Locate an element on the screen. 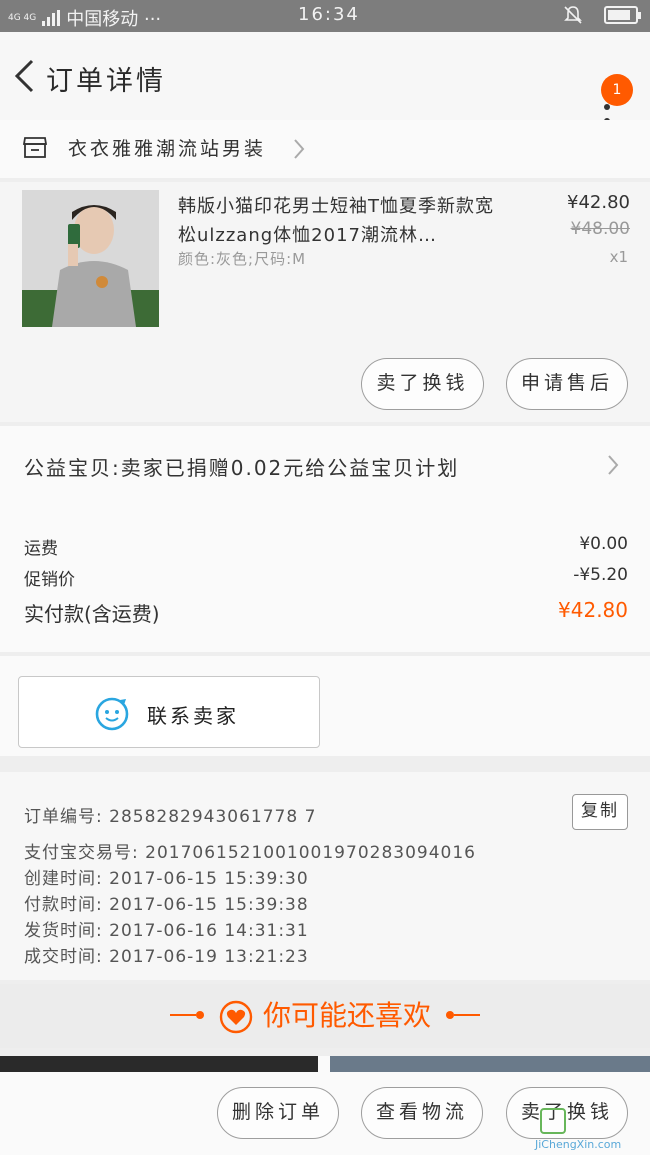 The width and height of the screenshot is (650, 1155). shipping-fee-value: ¥0.00 is located at coordinates (603, 544).